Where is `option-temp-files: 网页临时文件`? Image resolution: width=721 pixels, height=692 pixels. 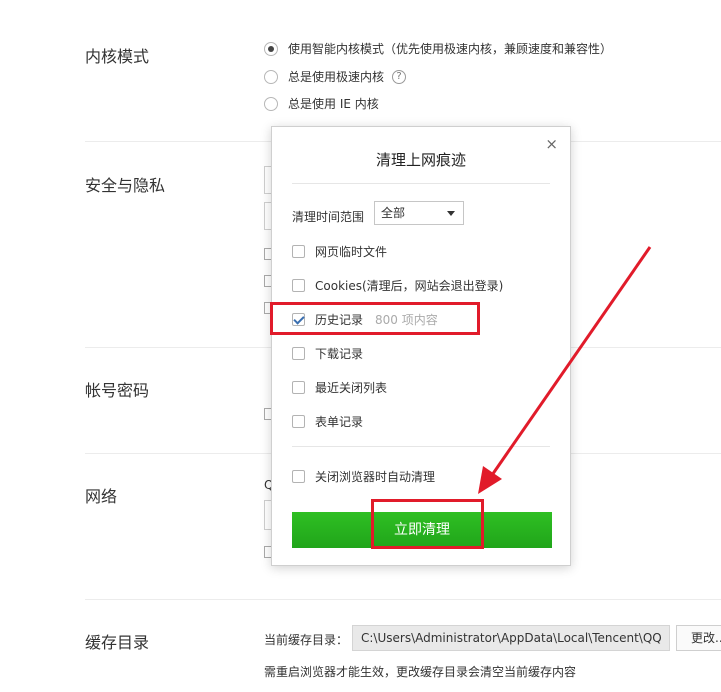 option-temp-files: 网页临时文件 is located at coordinates (339, 251).